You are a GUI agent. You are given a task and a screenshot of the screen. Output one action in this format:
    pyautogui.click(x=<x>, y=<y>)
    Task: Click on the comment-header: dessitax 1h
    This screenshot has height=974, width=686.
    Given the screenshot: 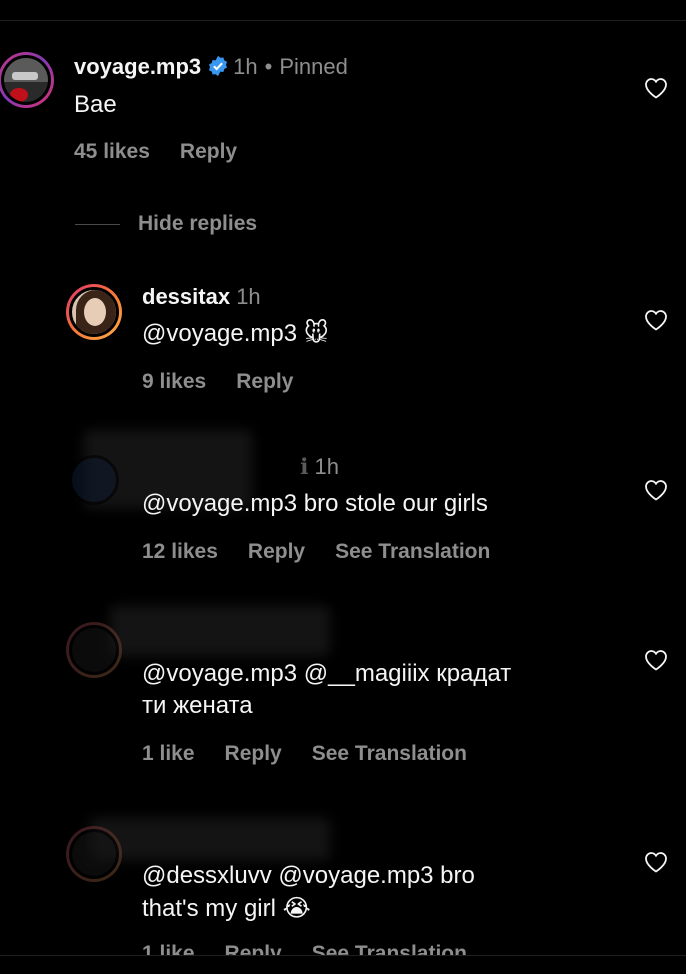 What is the action you would take?
    pyautogui.click(x=201, y=297)
    